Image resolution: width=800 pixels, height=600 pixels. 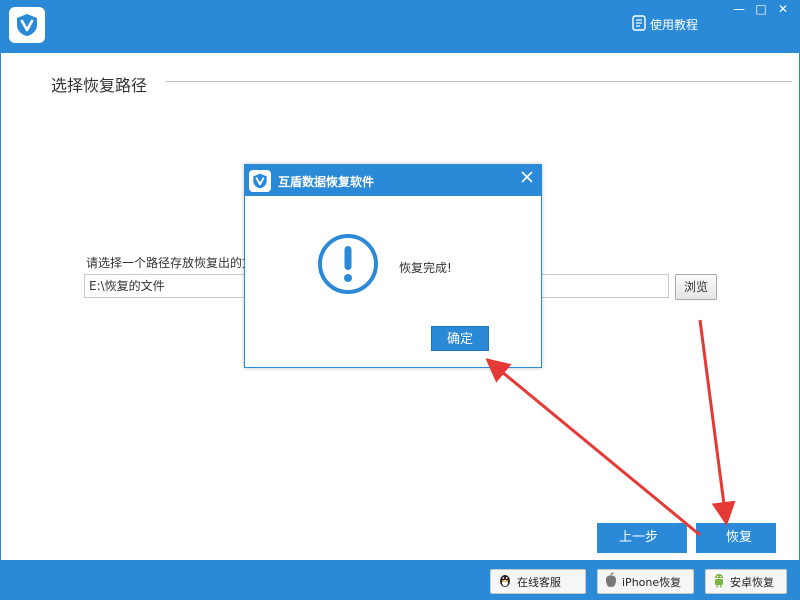 I want to click on footer-bar: 在线客服 iPhone恢复 安卓恢复, so click(x=400, y=580).